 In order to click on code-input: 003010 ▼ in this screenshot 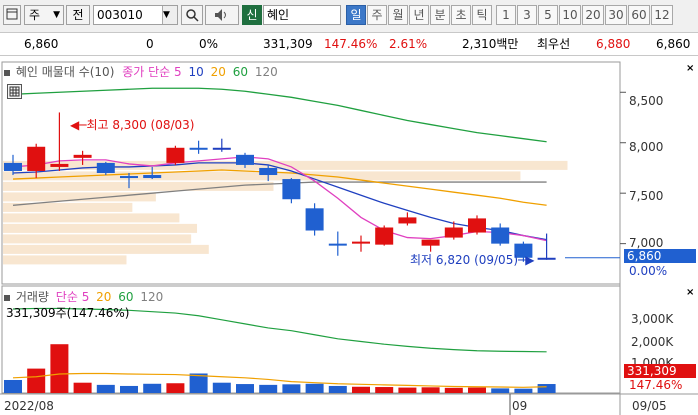, I will do `click(135, 15)`.